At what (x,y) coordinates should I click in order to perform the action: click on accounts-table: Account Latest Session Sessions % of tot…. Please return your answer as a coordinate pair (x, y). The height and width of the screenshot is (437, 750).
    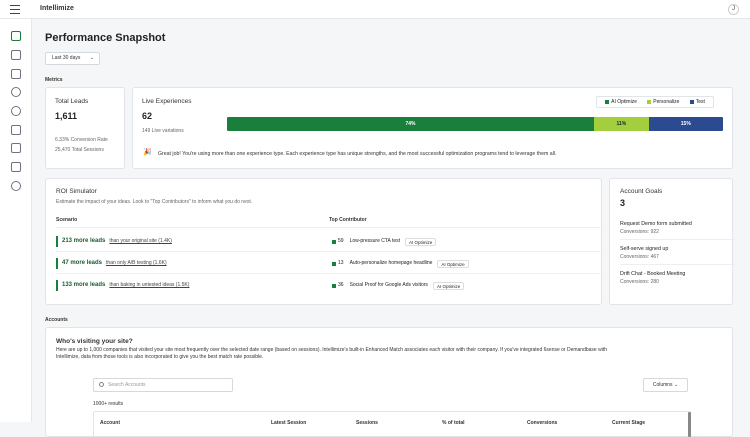
    Looking at the image, I should click on (392, 424).